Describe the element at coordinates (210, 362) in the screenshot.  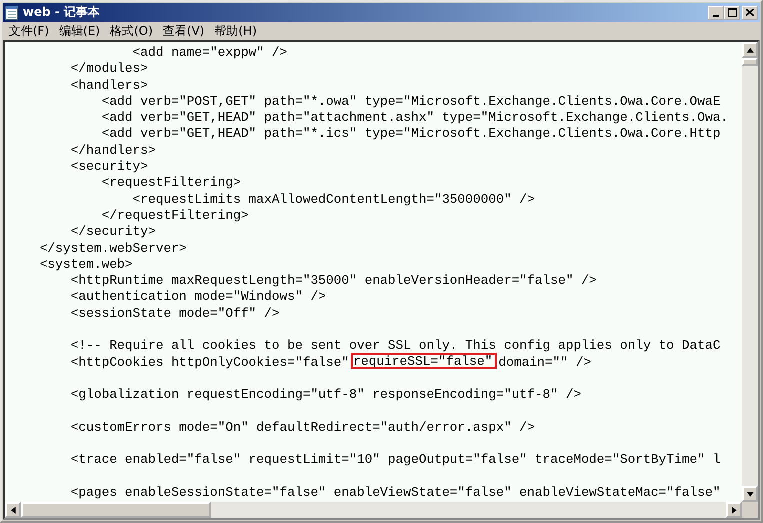
I see `code-line: <httpCookies httpOnlyCookies="false"` at that location.